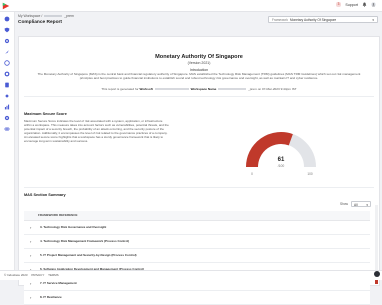 The width and height of the screenshot is (382, 305). Describe the element at coordinates (377, 274) in the screenshot. I see `chat-widget-icon` at that location.